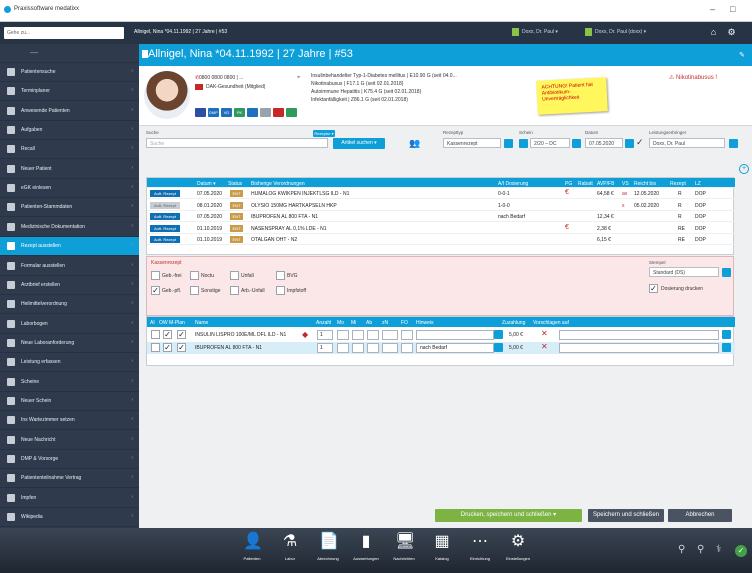 Image resolution: width=752 pixels, height=573 pixels. Describe the element at coordinates (684, 272) in the screenshot. I see `stempel-select: Standard (DS)` at that location.